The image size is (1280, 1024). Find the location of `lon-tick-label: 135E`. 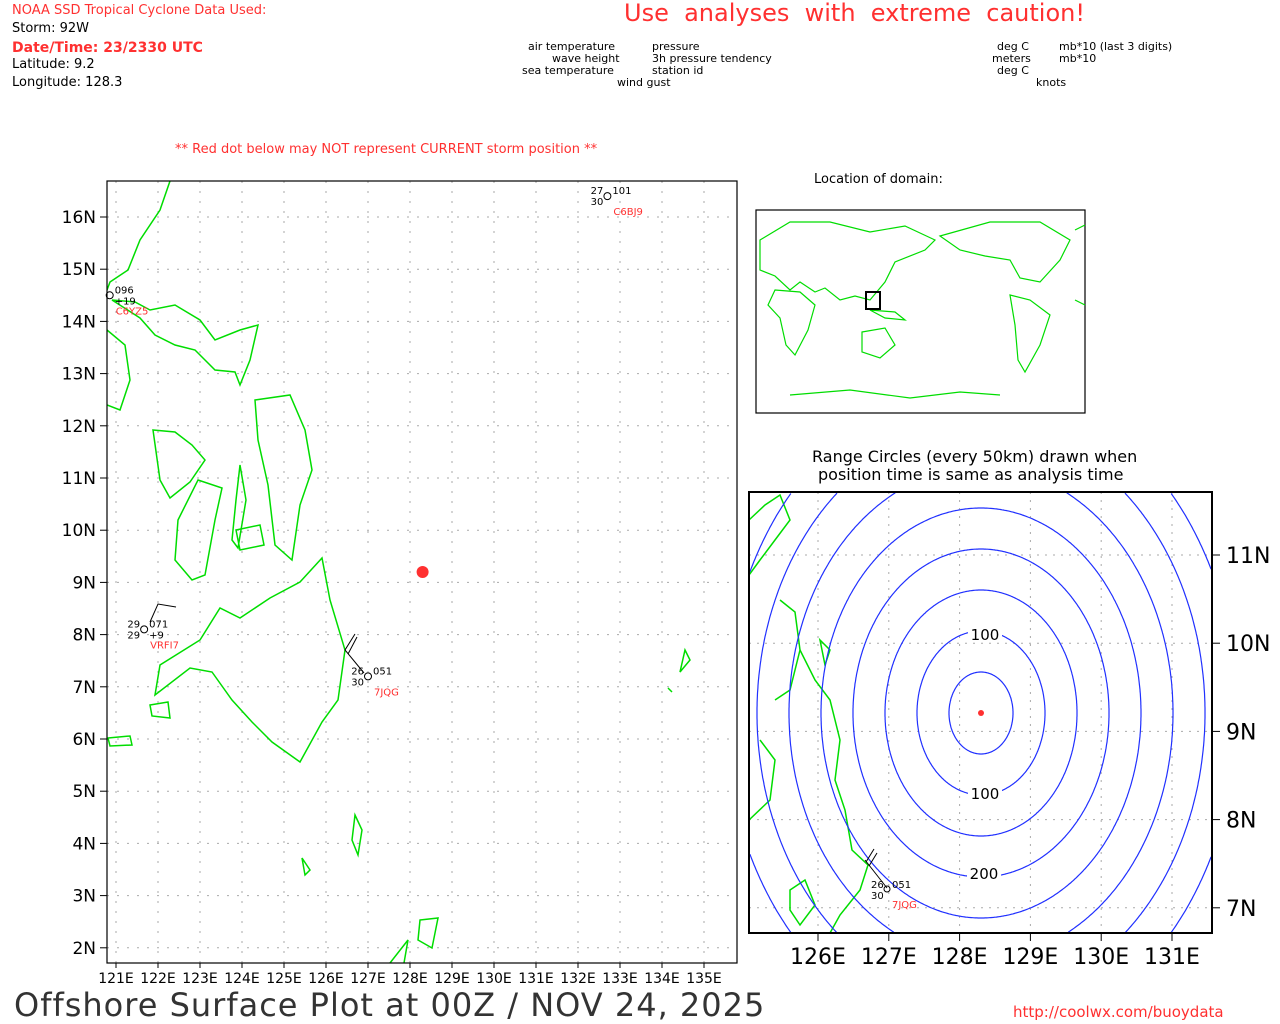

lon-tick-label: 135E is located at coordinates (704, 979).